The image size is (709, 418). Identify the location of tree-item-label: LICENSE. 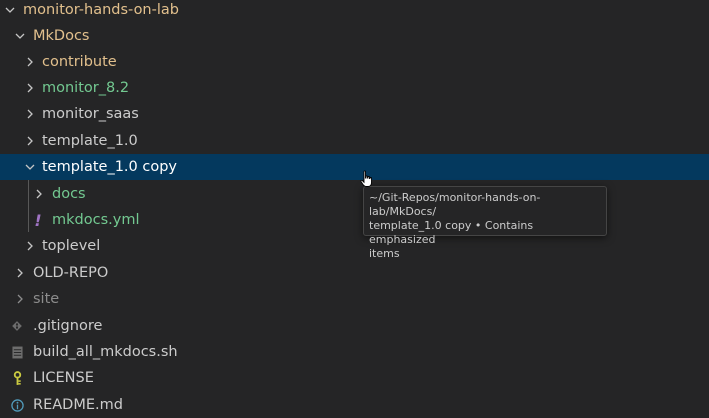
(63, 378).